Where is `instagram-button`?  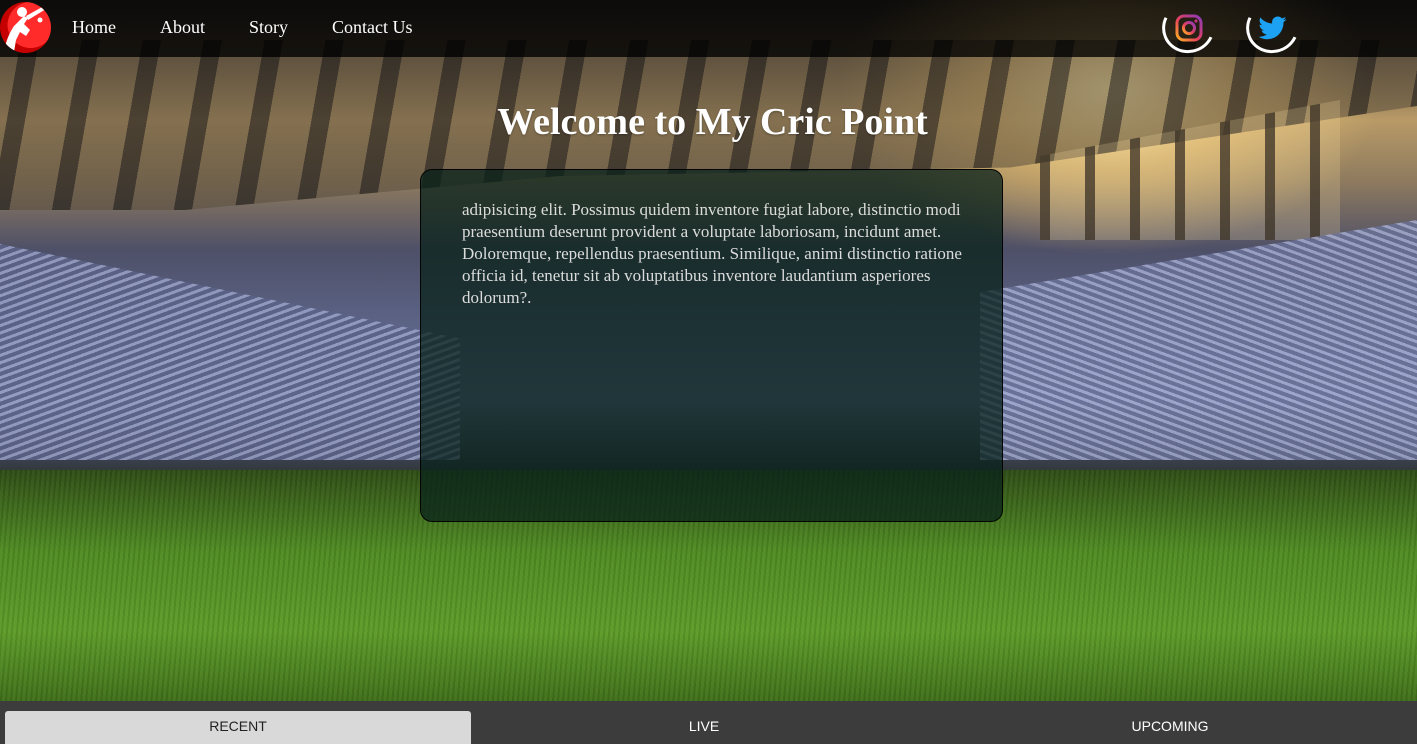 instagram-button is located at coordinates (1188, 30).